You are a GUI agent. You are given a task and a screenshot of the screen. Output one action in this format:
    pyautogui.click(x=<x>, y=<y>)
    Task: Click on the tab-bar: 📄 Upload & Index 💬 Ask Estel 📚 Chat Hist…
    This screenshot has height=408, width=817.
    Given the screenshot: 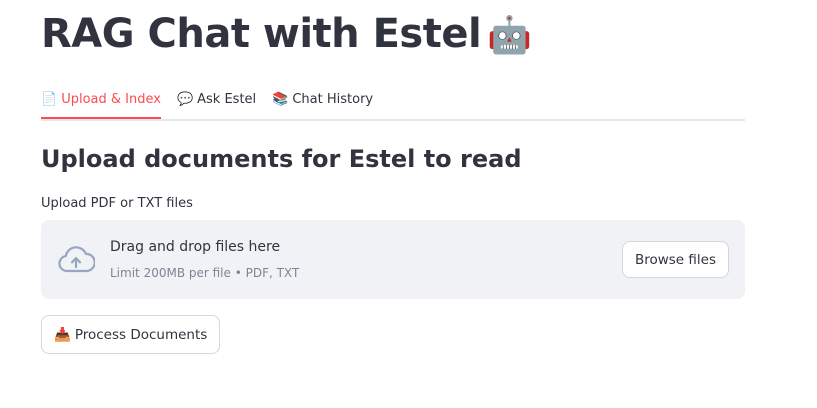 What is the action you would take?
    pyautogui.click(x=393, y=101)
    